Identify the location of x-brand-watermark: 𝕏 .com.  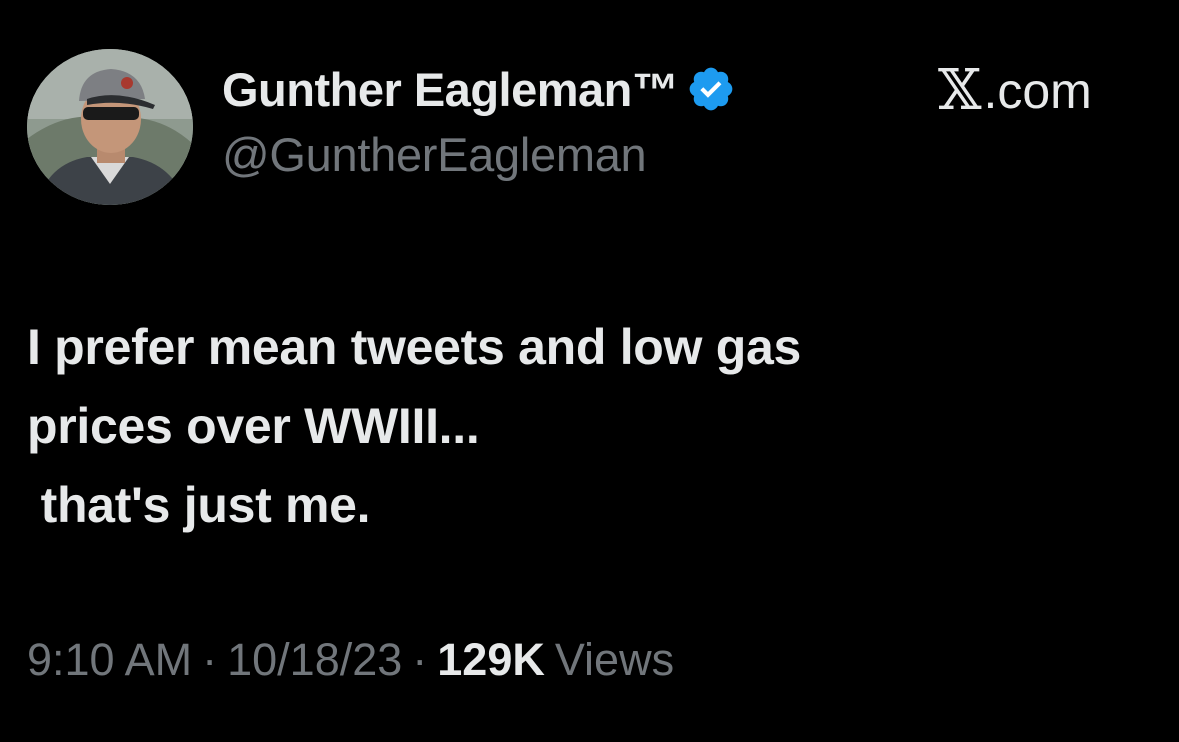
(1015, 91).